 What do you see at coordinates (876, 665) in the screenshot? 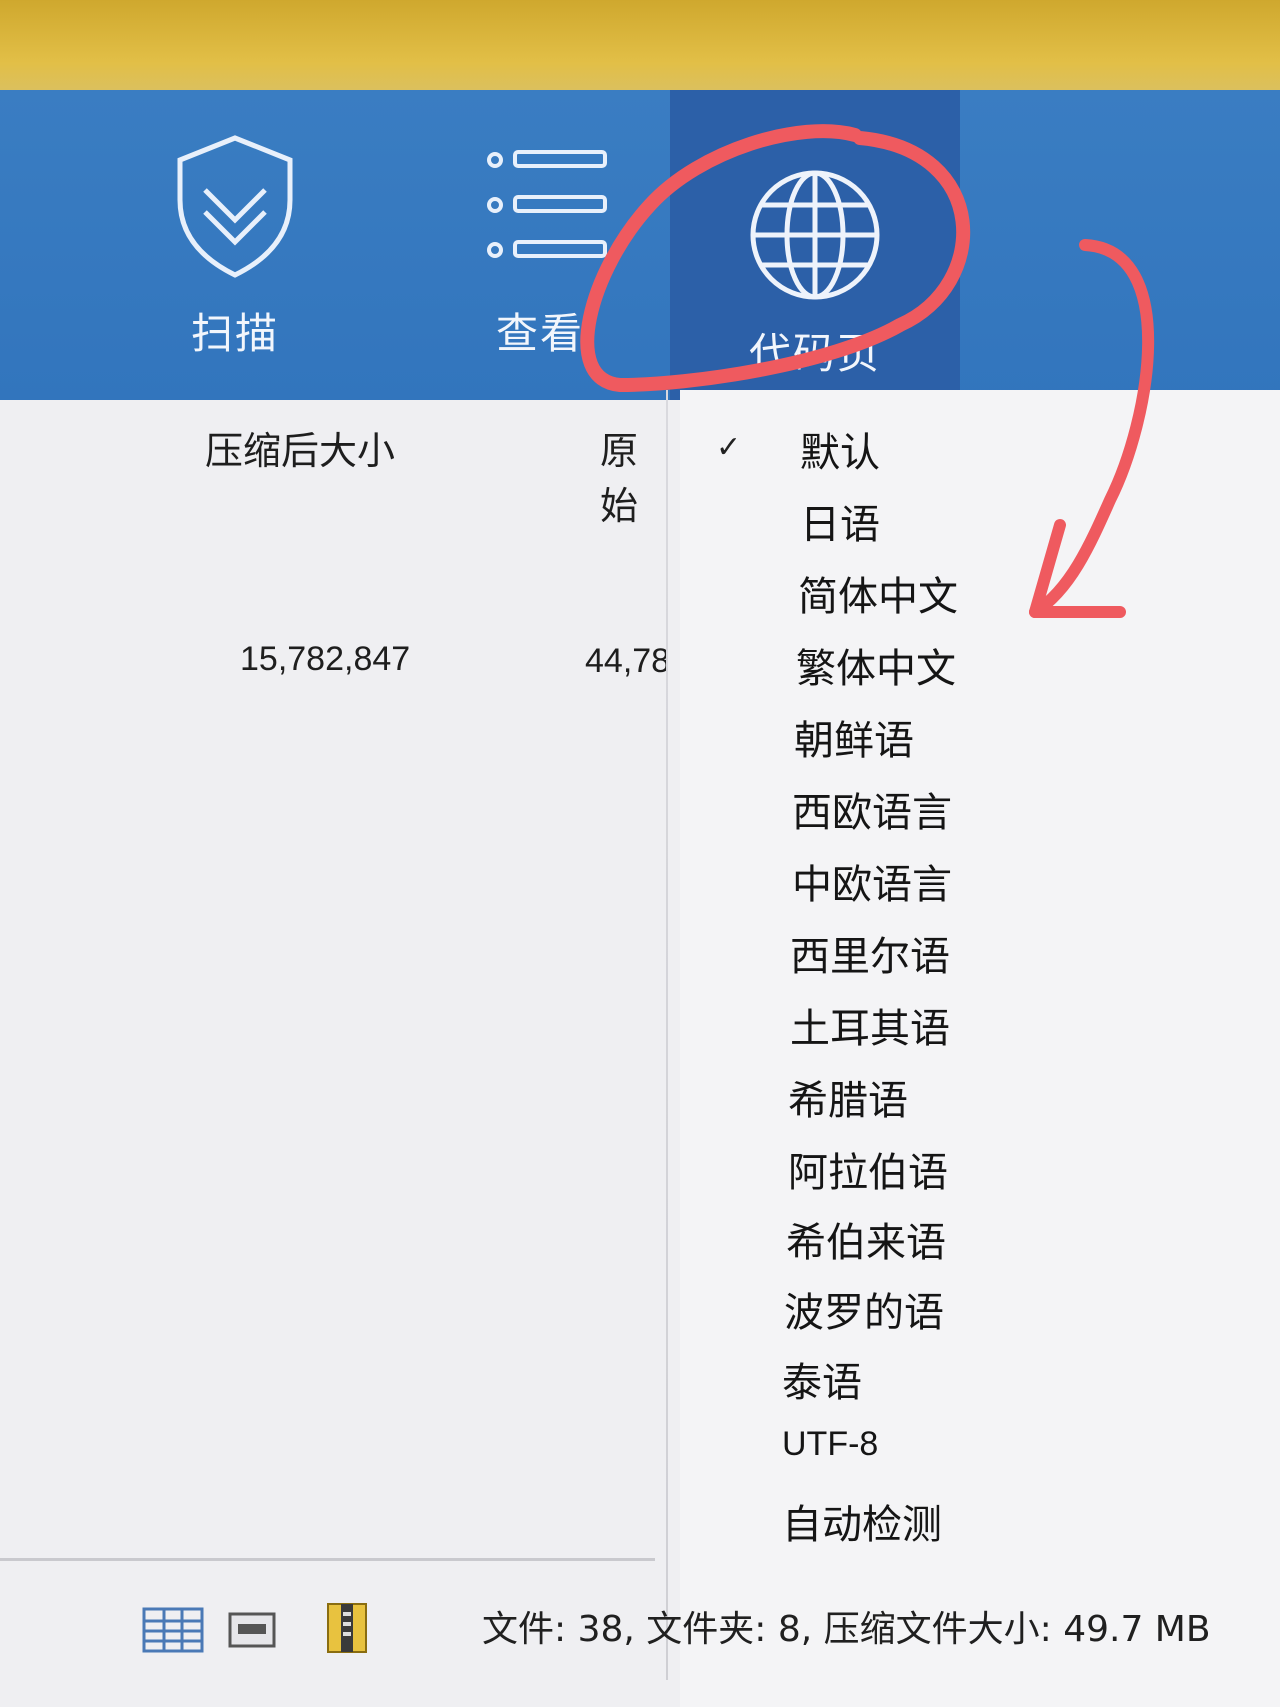
I see `menu-item-traditional-chinese: 繁体中文` at bounding box center [876, 665].